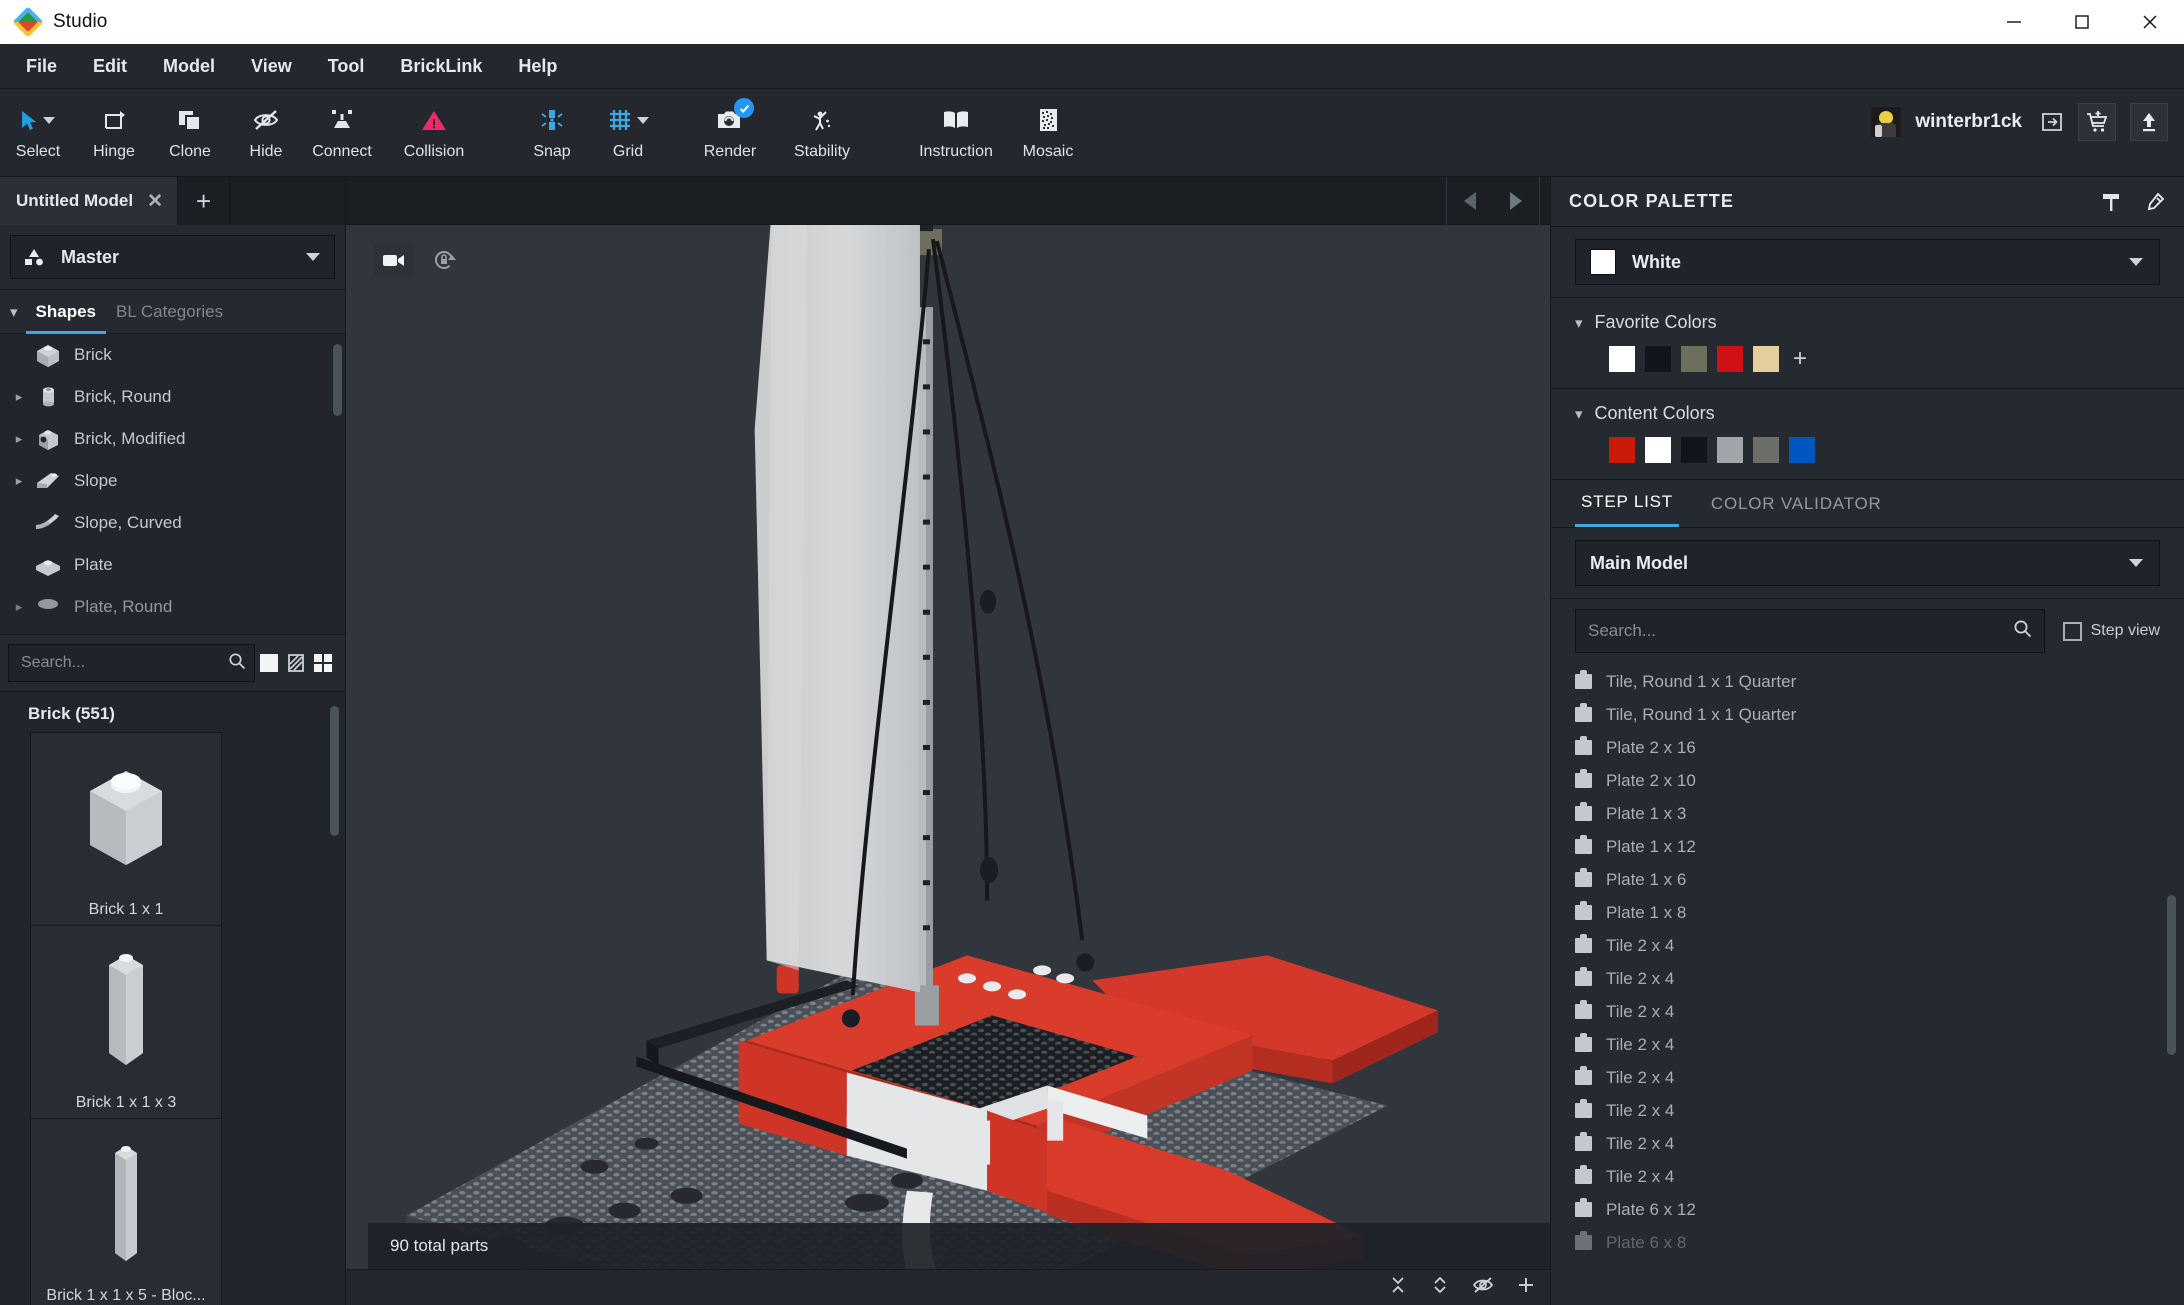 The width and height of the screenshot is (2184, 1305). What do you see at coordinates (346, 66) in the screenshot?
I see `menu-tool: Tool` at bounding box center [346, 66].